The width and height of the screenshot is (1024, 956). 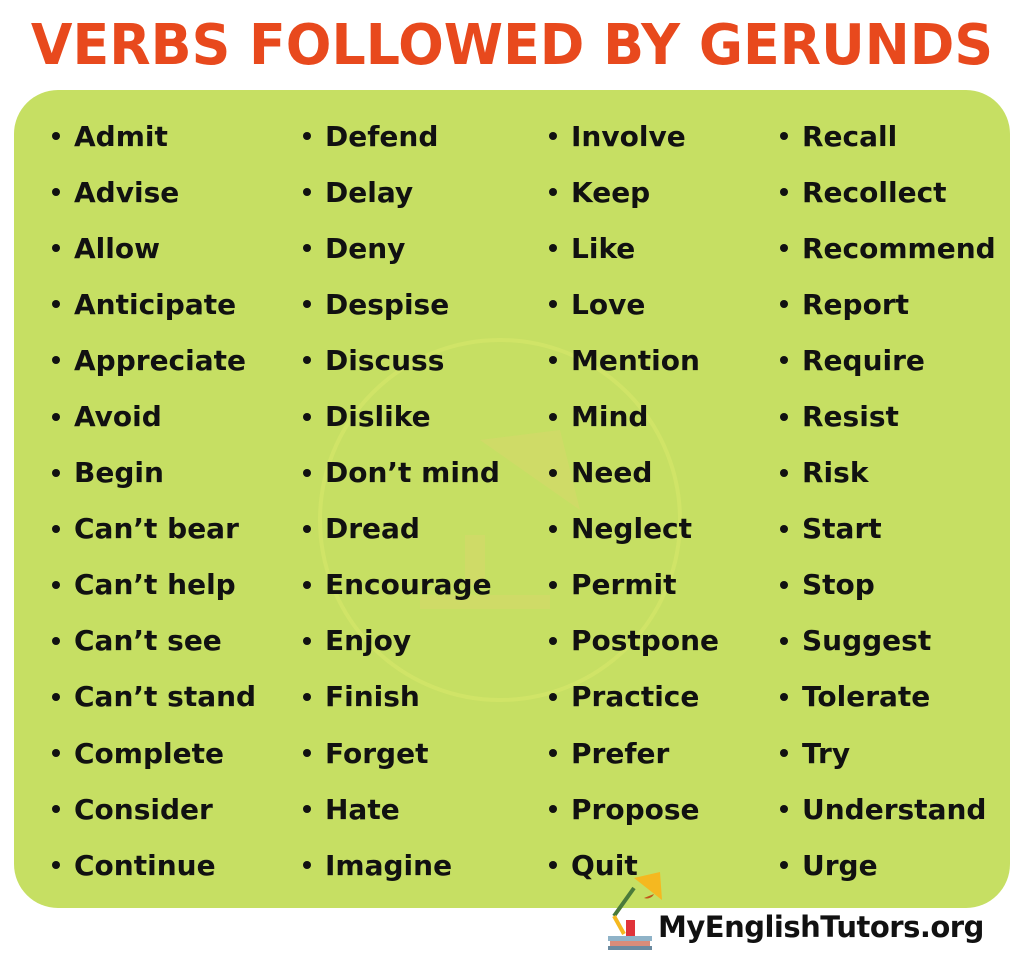 I want to click on list-item: Report, so click(x=888, y=304).